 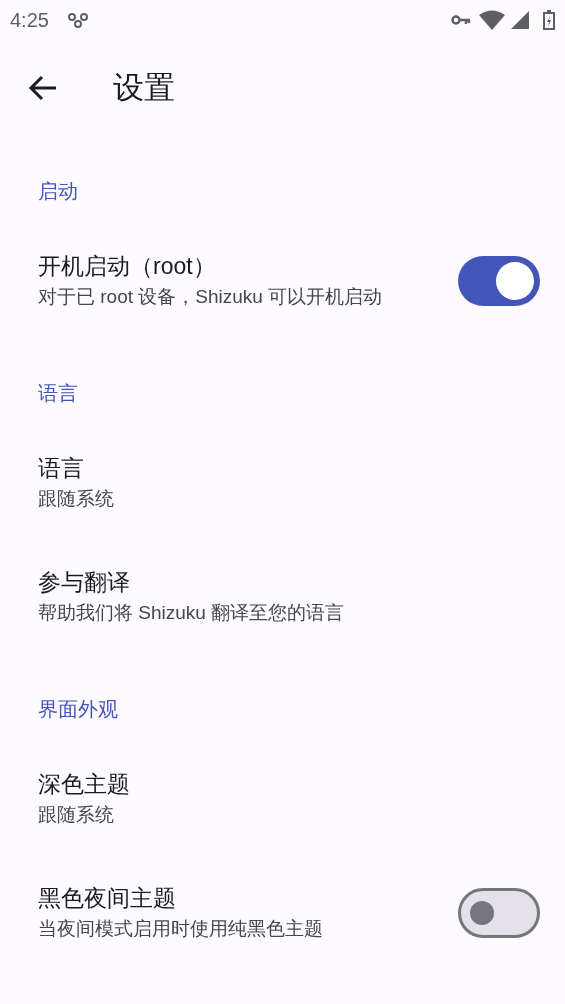 I want to click on setting-row: 开机启动（root） 对于已 root 设备，Shizuku 可以开机启动, so click(x=282, y=281).